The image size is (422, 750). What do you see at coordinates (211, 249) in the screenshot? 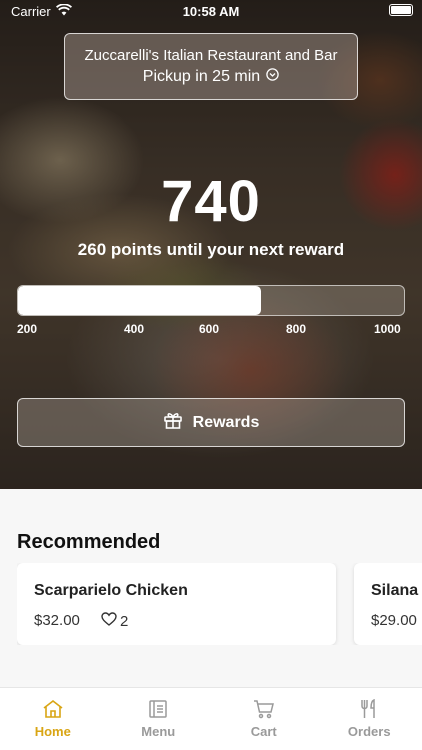
I see `points-until-reward: 260 points until your next reward` at bounding box center [211, 249].